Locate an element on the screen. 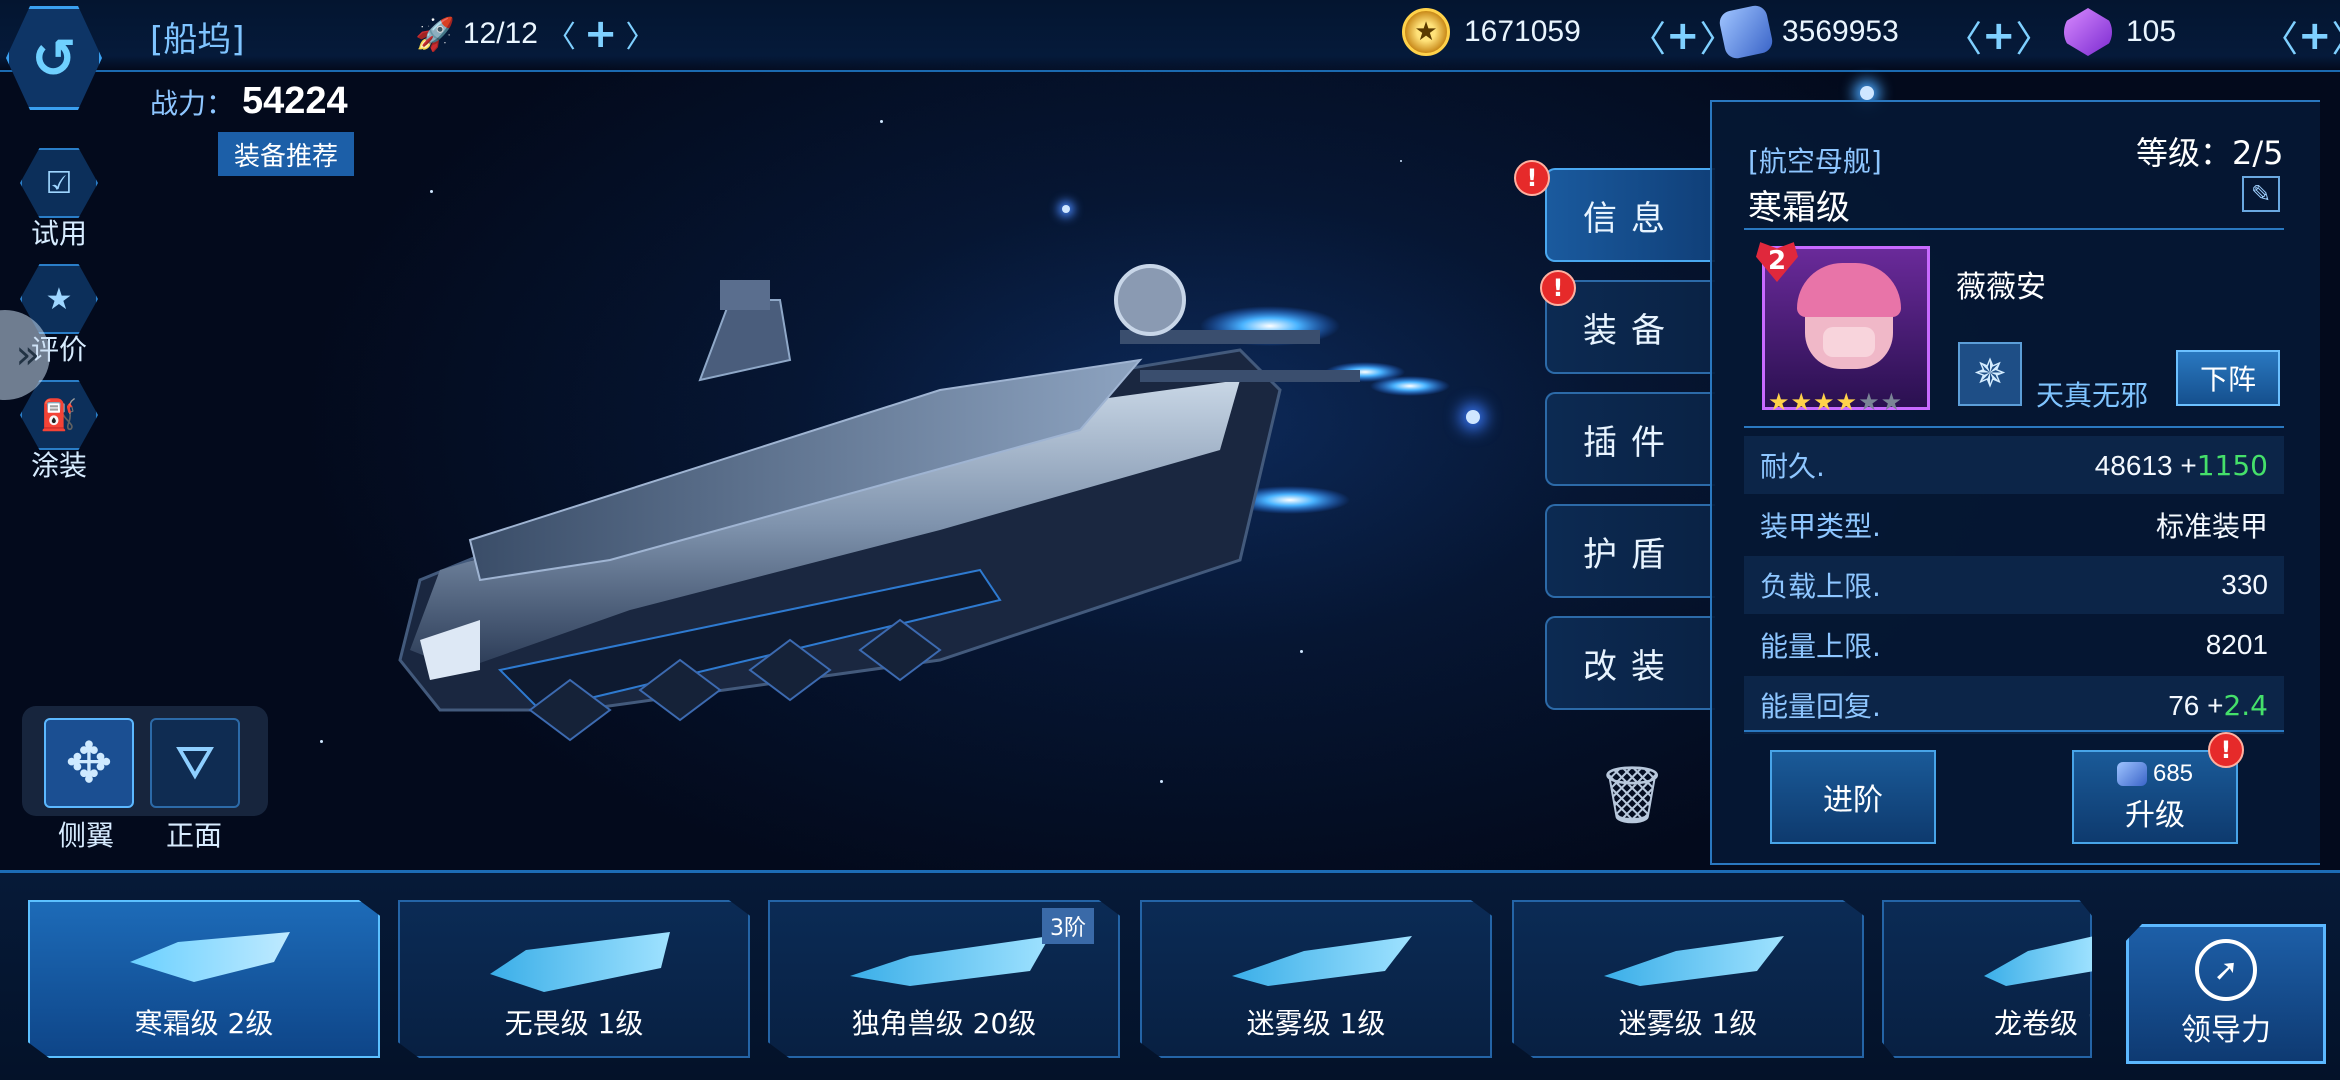 Image resolution: width=2340 pixels, height=1080 pixels. tier-badge: 3阶 is located at coordinates (1068, 926).